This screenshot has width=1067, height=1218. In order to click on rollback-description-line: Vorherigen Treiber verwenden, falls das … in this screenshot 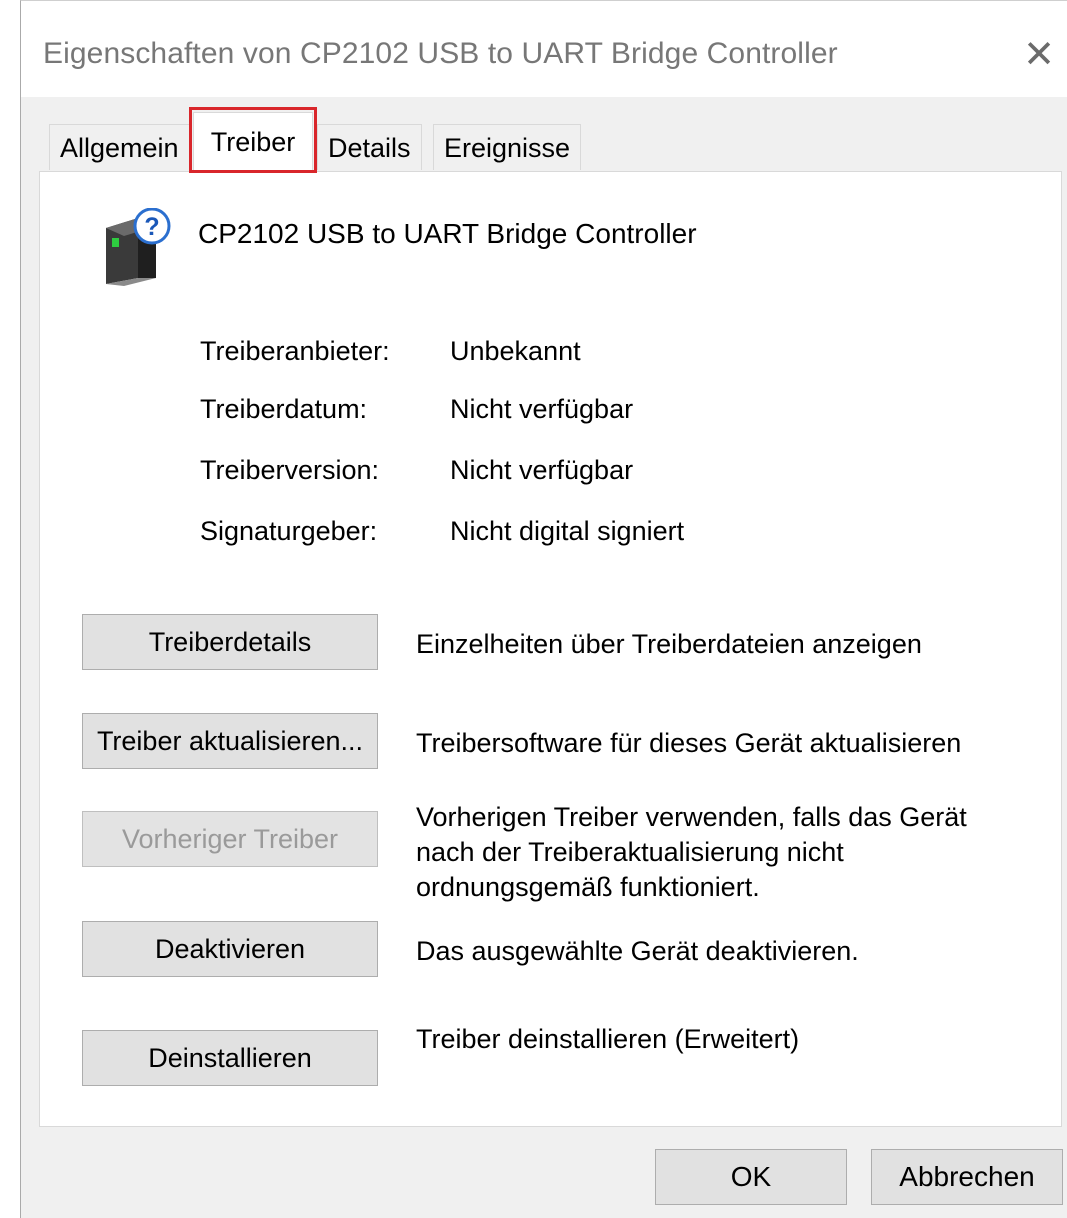, I will do `click(691, 817)`.